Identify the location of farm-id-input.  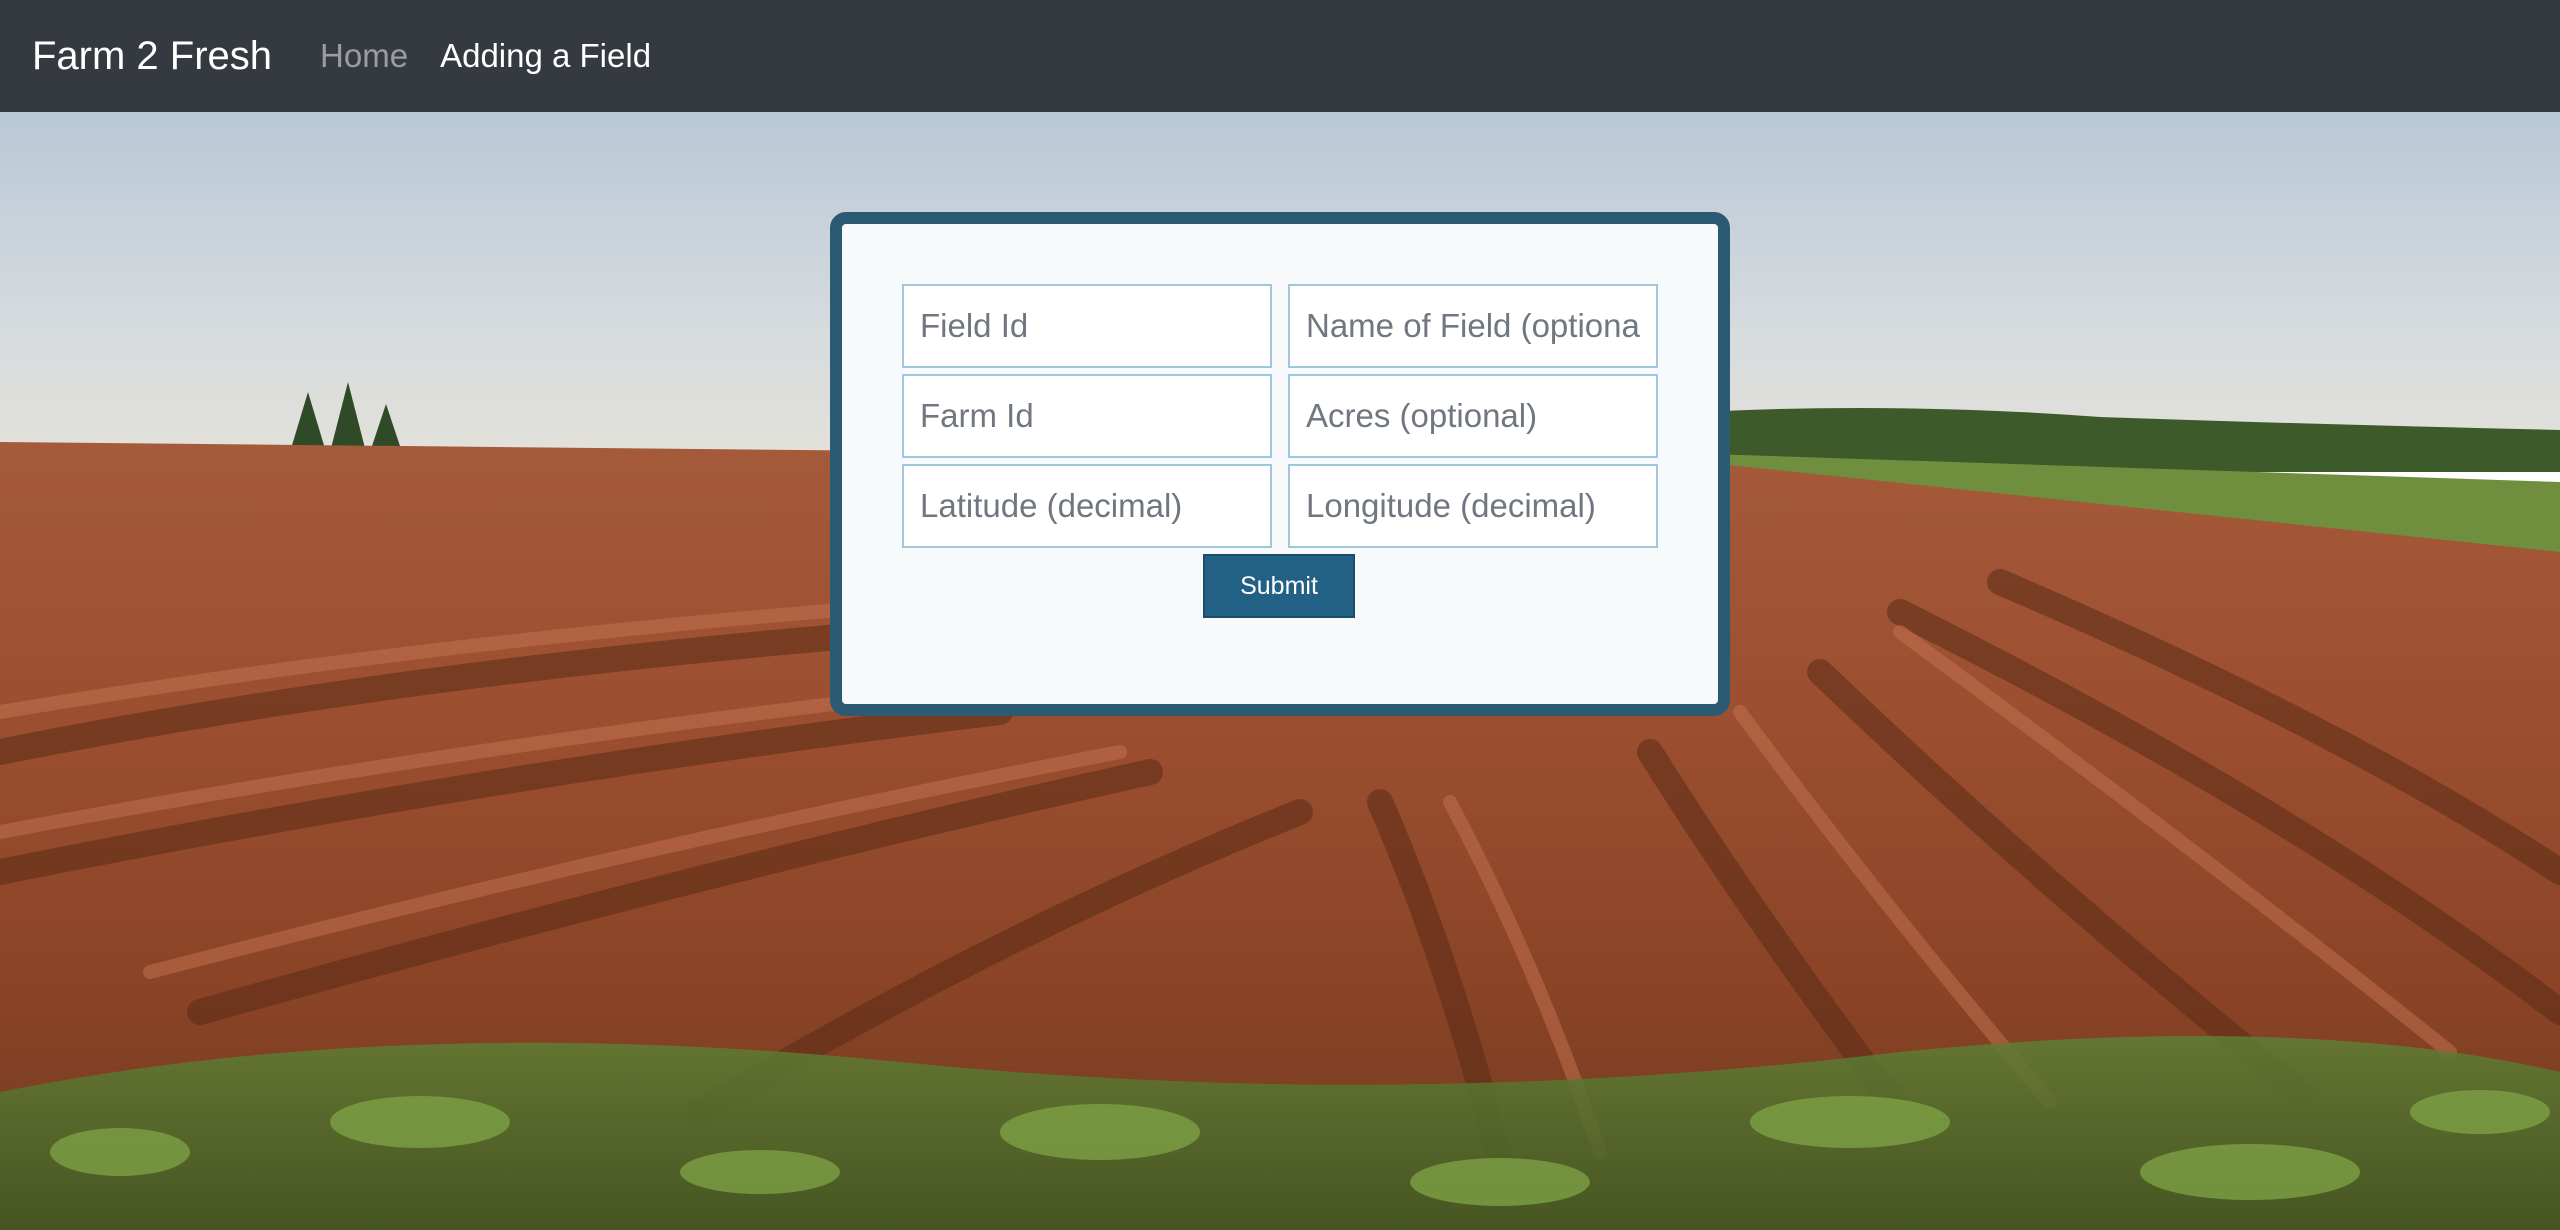
(1087, 416).